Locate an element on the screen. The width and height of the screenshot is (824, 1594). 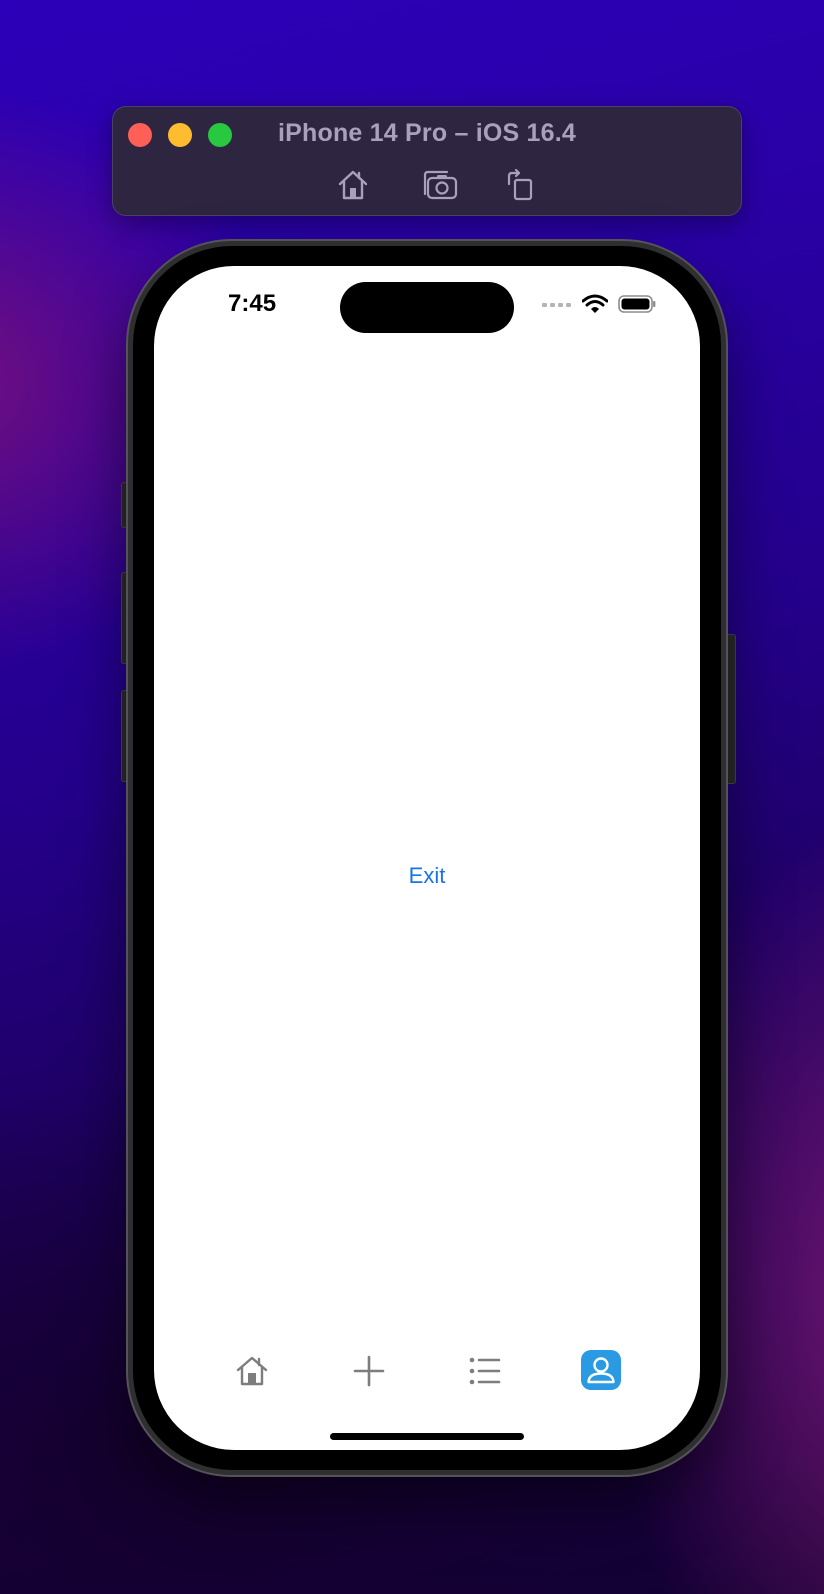
rotate-icon is located at coordinates (520, 184).